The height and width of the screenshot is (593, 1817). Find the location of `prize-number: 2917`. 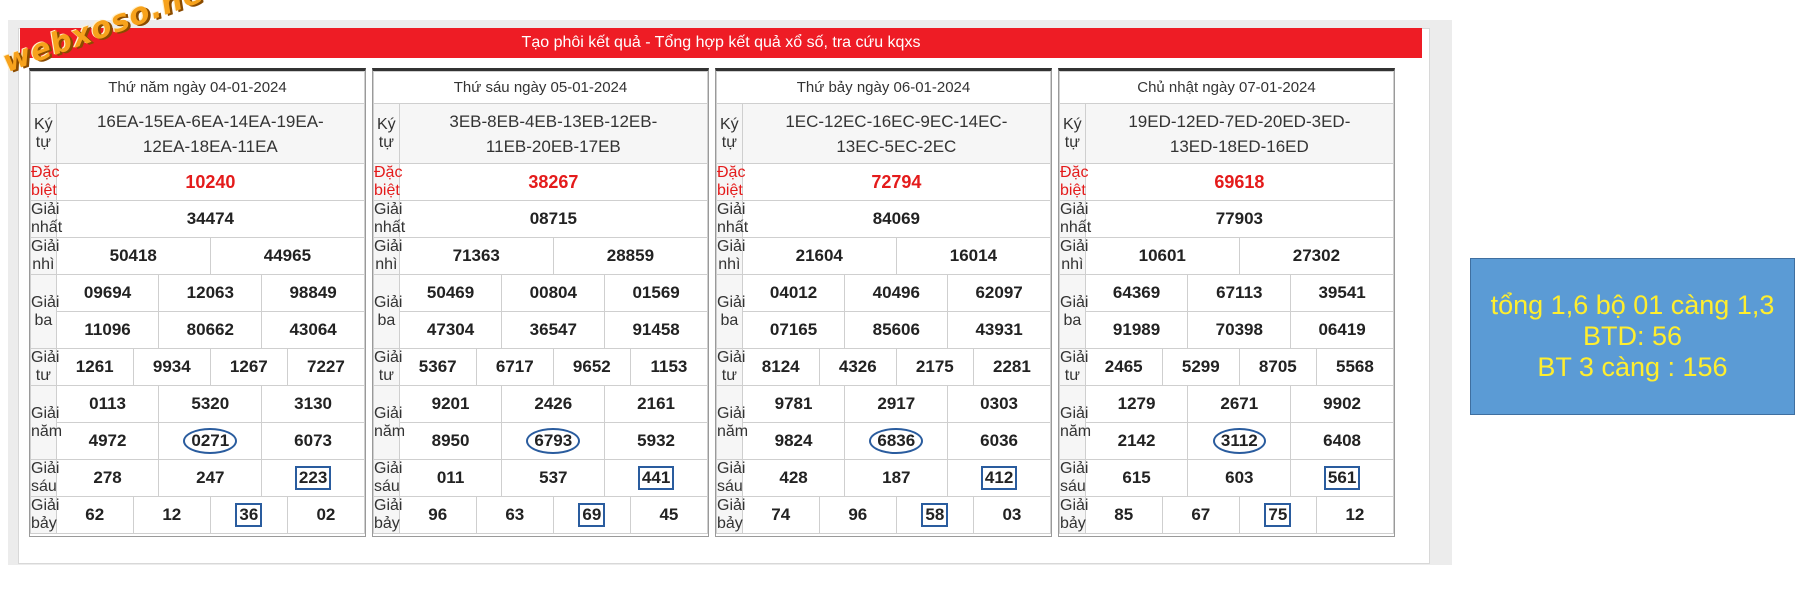

prize-number: 2917 is located at coordinates (896, 404).